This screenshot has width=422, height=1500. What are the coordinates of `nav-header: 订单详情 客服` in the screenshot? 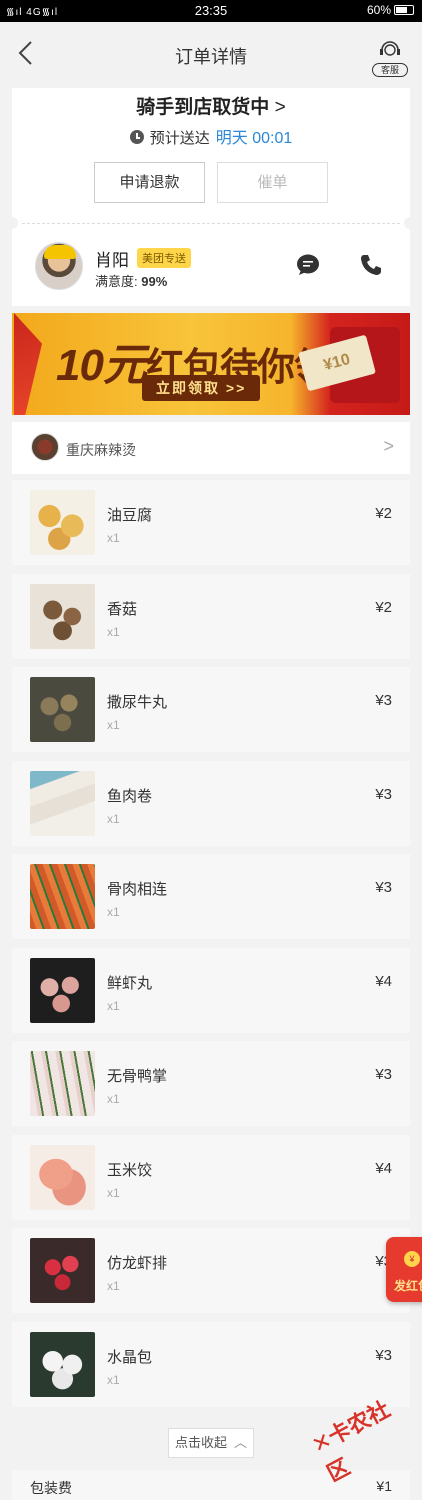 It's located at (211, 55).